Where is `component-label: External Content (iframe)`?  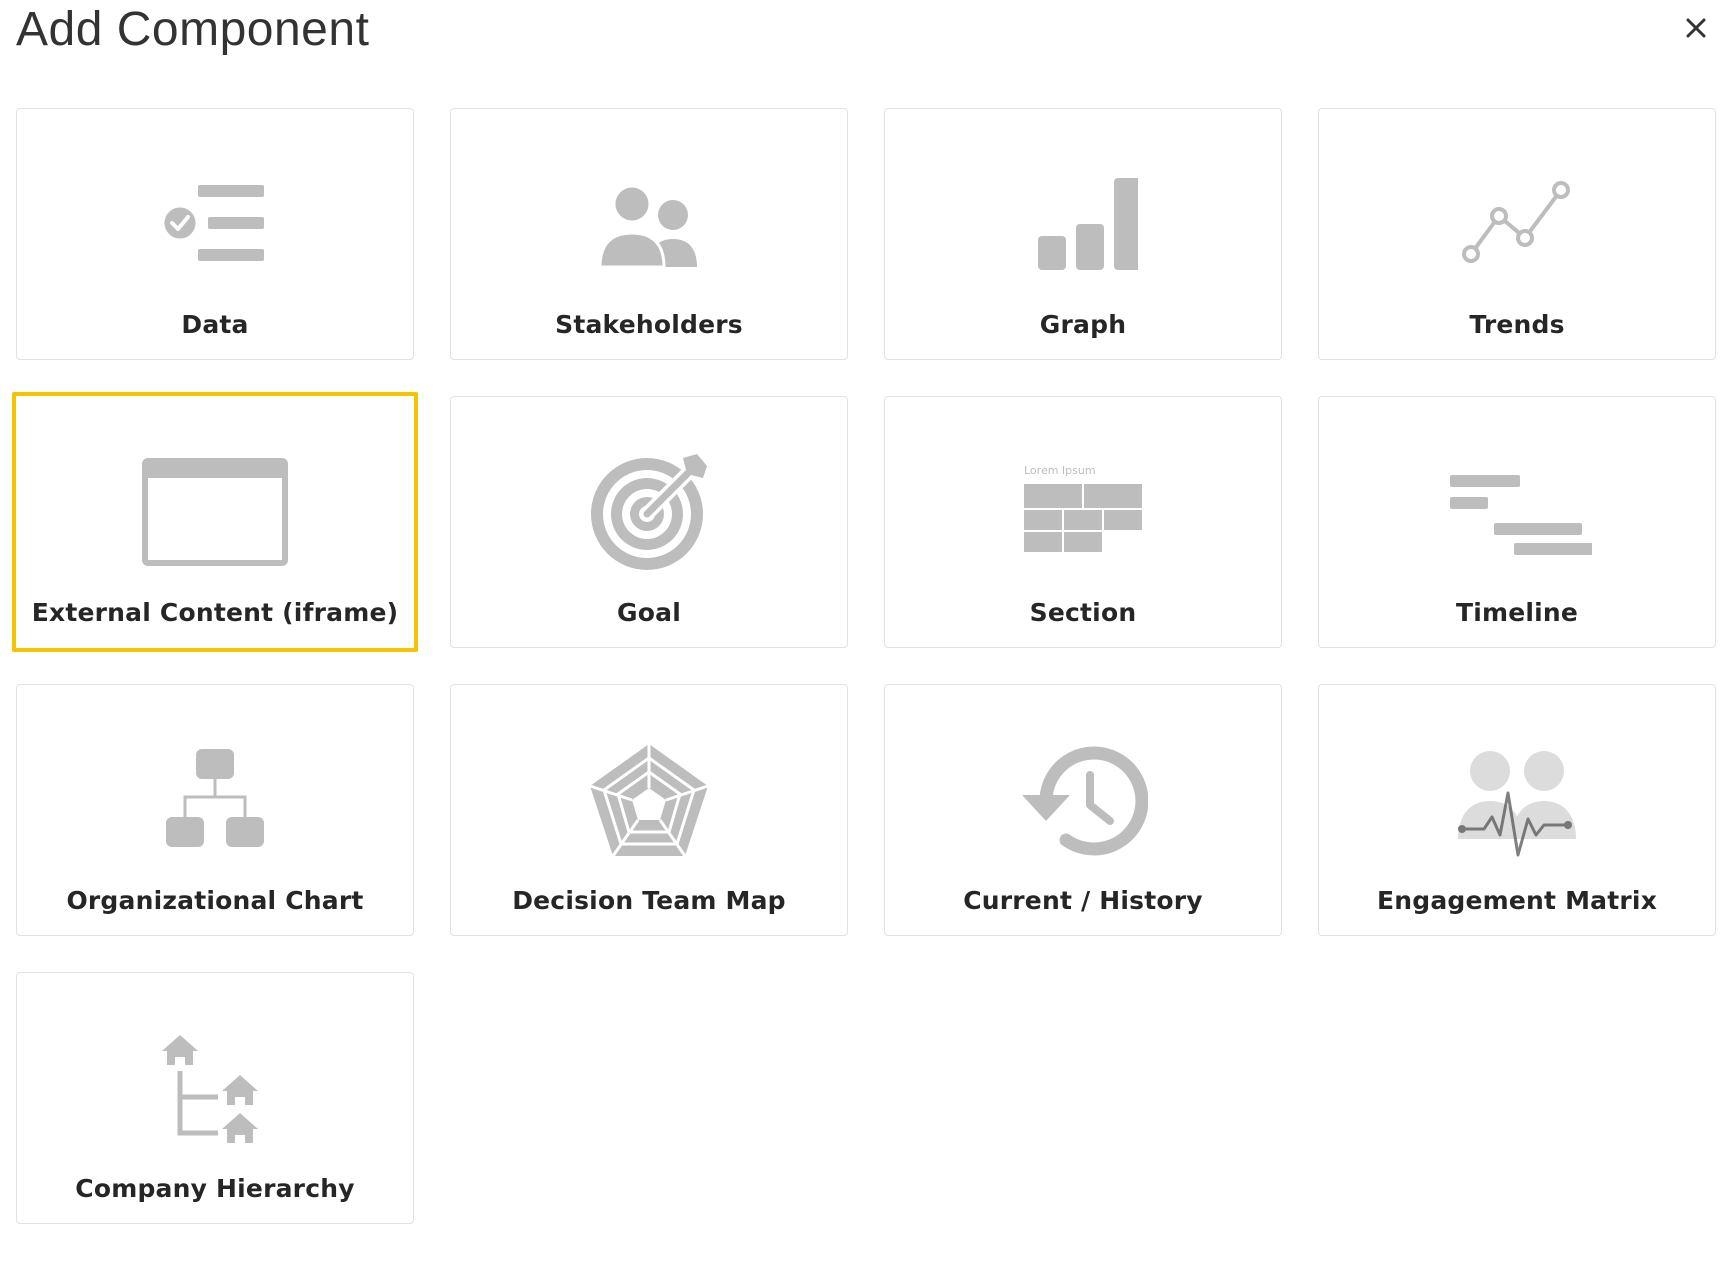 component-label: External Content (iframe) is located at coordinates (215, 612).